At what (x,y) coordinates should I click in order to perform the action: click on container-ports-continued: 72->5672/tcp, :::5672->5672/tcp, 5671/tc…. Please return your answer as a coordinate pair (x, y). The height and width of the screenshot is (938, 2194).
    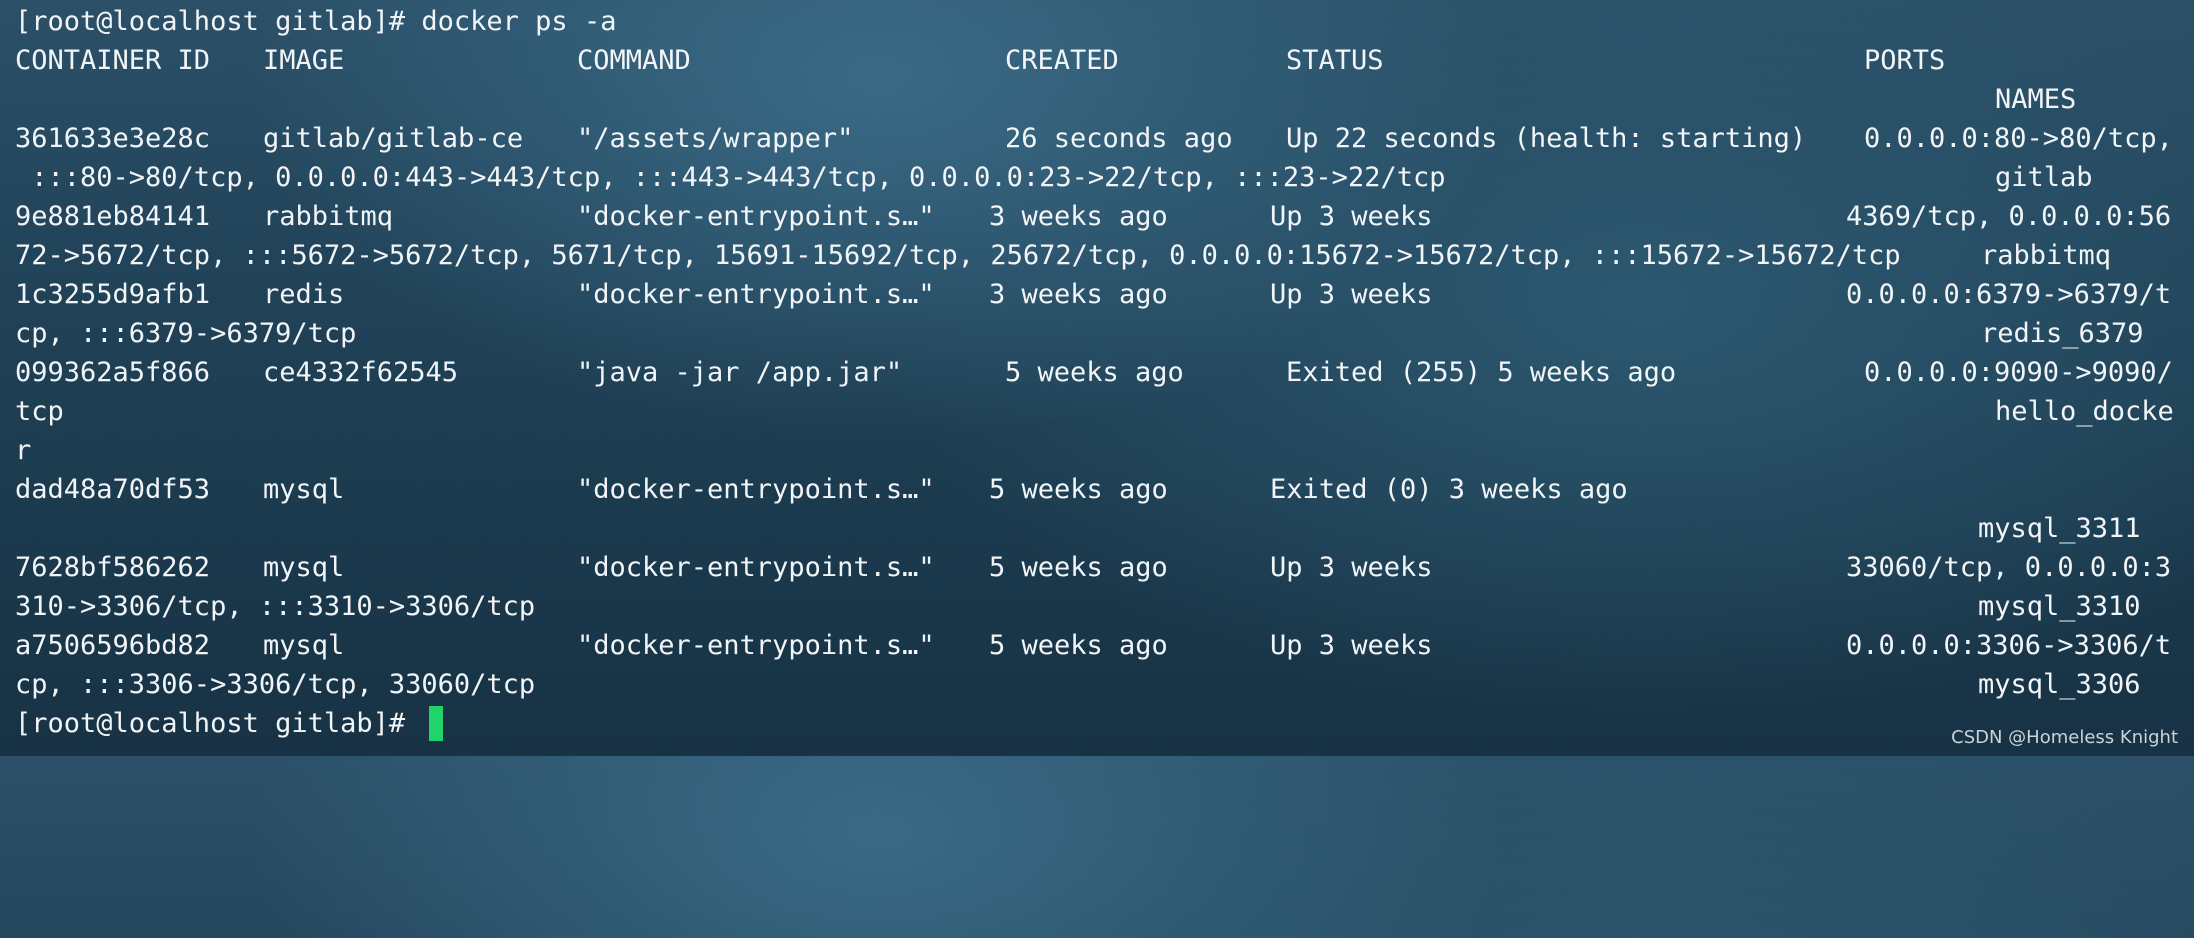
    Looking at the image, I should click on (958, 255).